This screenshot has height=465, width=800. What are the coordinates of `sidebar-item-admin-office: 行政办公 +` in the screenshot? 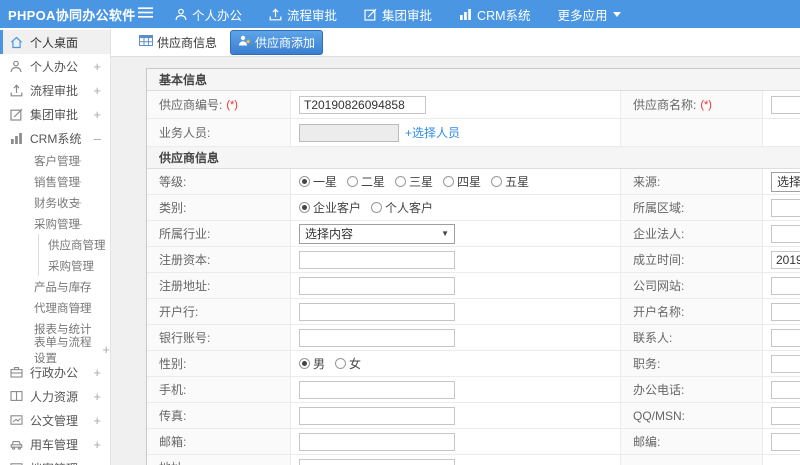 It's located at (55, 372).